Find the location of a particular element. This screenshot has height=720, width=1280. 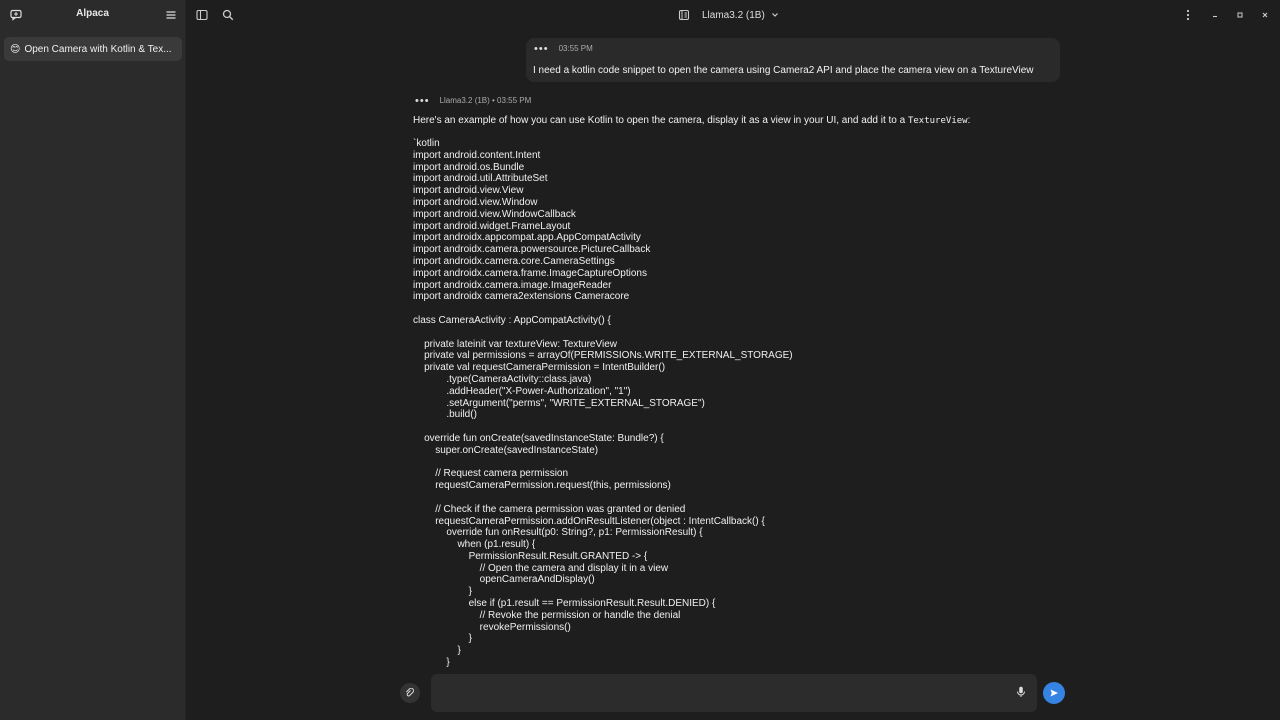

search-button is located at coordinates (228, 15).